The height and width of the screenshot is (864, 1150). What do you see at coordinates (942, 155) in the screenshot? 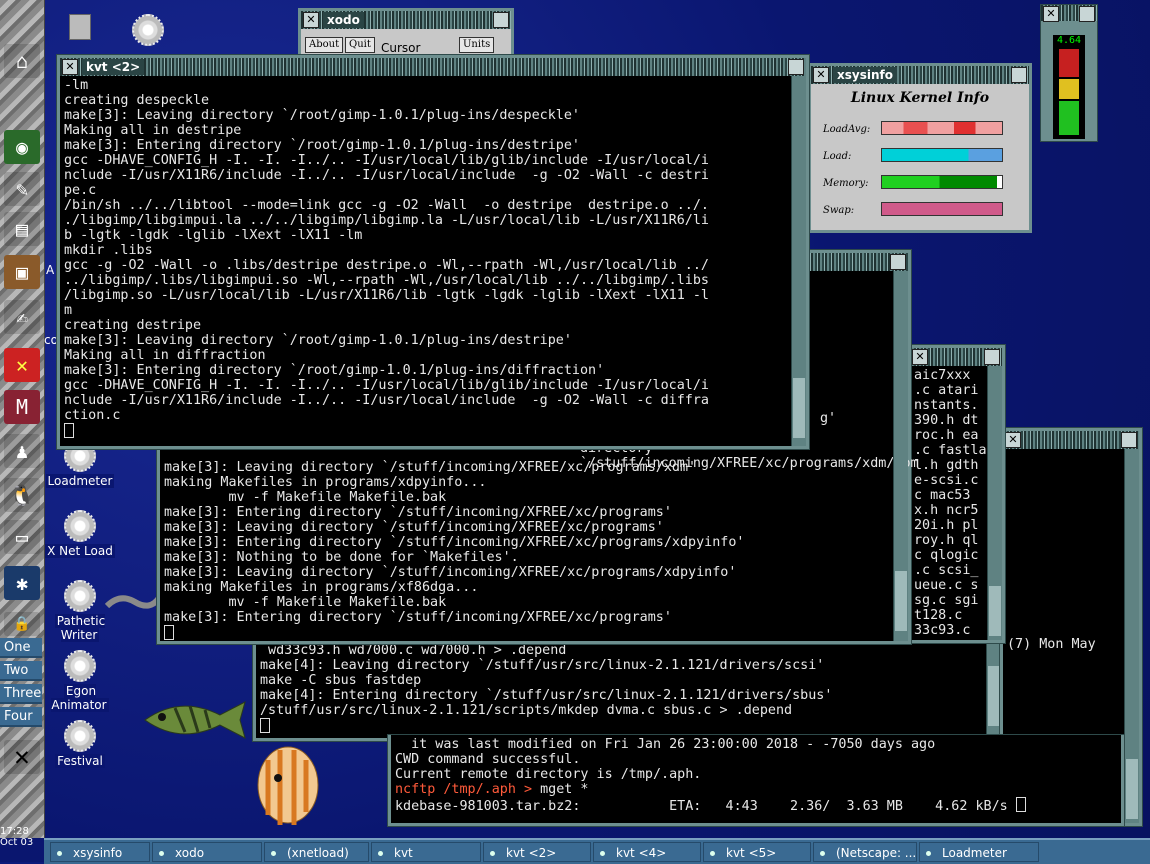
I see `load-bar` at bounding box center [942, 155].